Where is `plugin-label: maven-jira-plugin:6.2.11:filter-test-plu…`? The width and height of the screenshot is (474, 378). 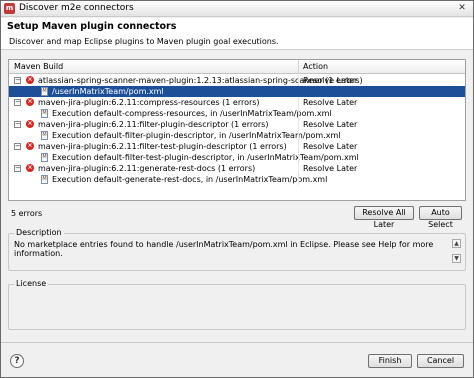 plugin-label: maven-jira-plugin:6.2.11:filter-test-plu… is located at coordinates (162, 146).